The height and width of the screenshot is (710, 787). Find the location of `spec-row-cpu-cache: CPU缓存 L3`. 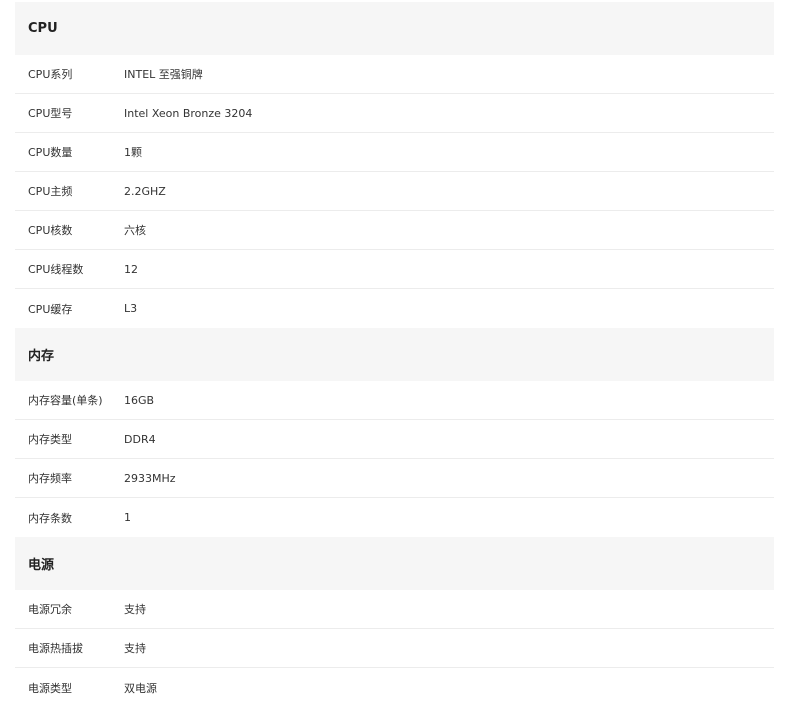

spec-row-cpu-cache: CPU缓存 L3 is located at coordinates (394, 308).